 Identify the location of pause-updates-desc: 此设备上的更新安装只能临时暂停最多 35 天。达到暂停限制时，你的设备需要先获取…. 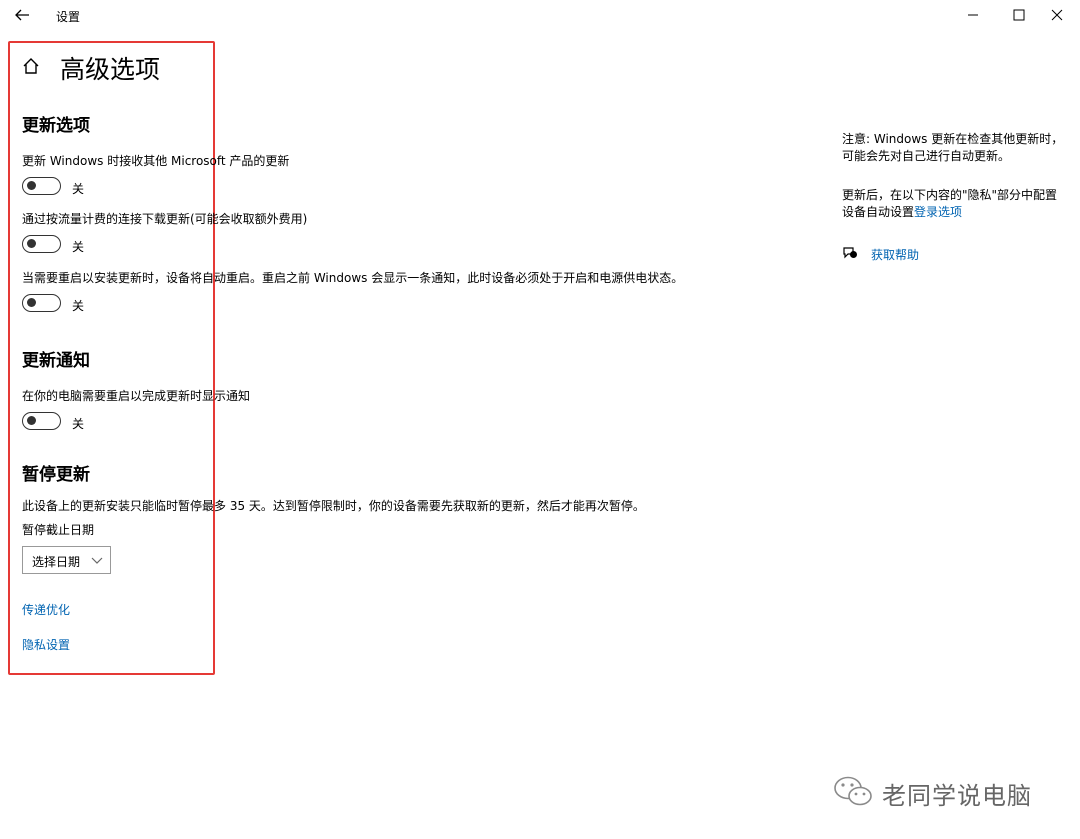
(333, 506).